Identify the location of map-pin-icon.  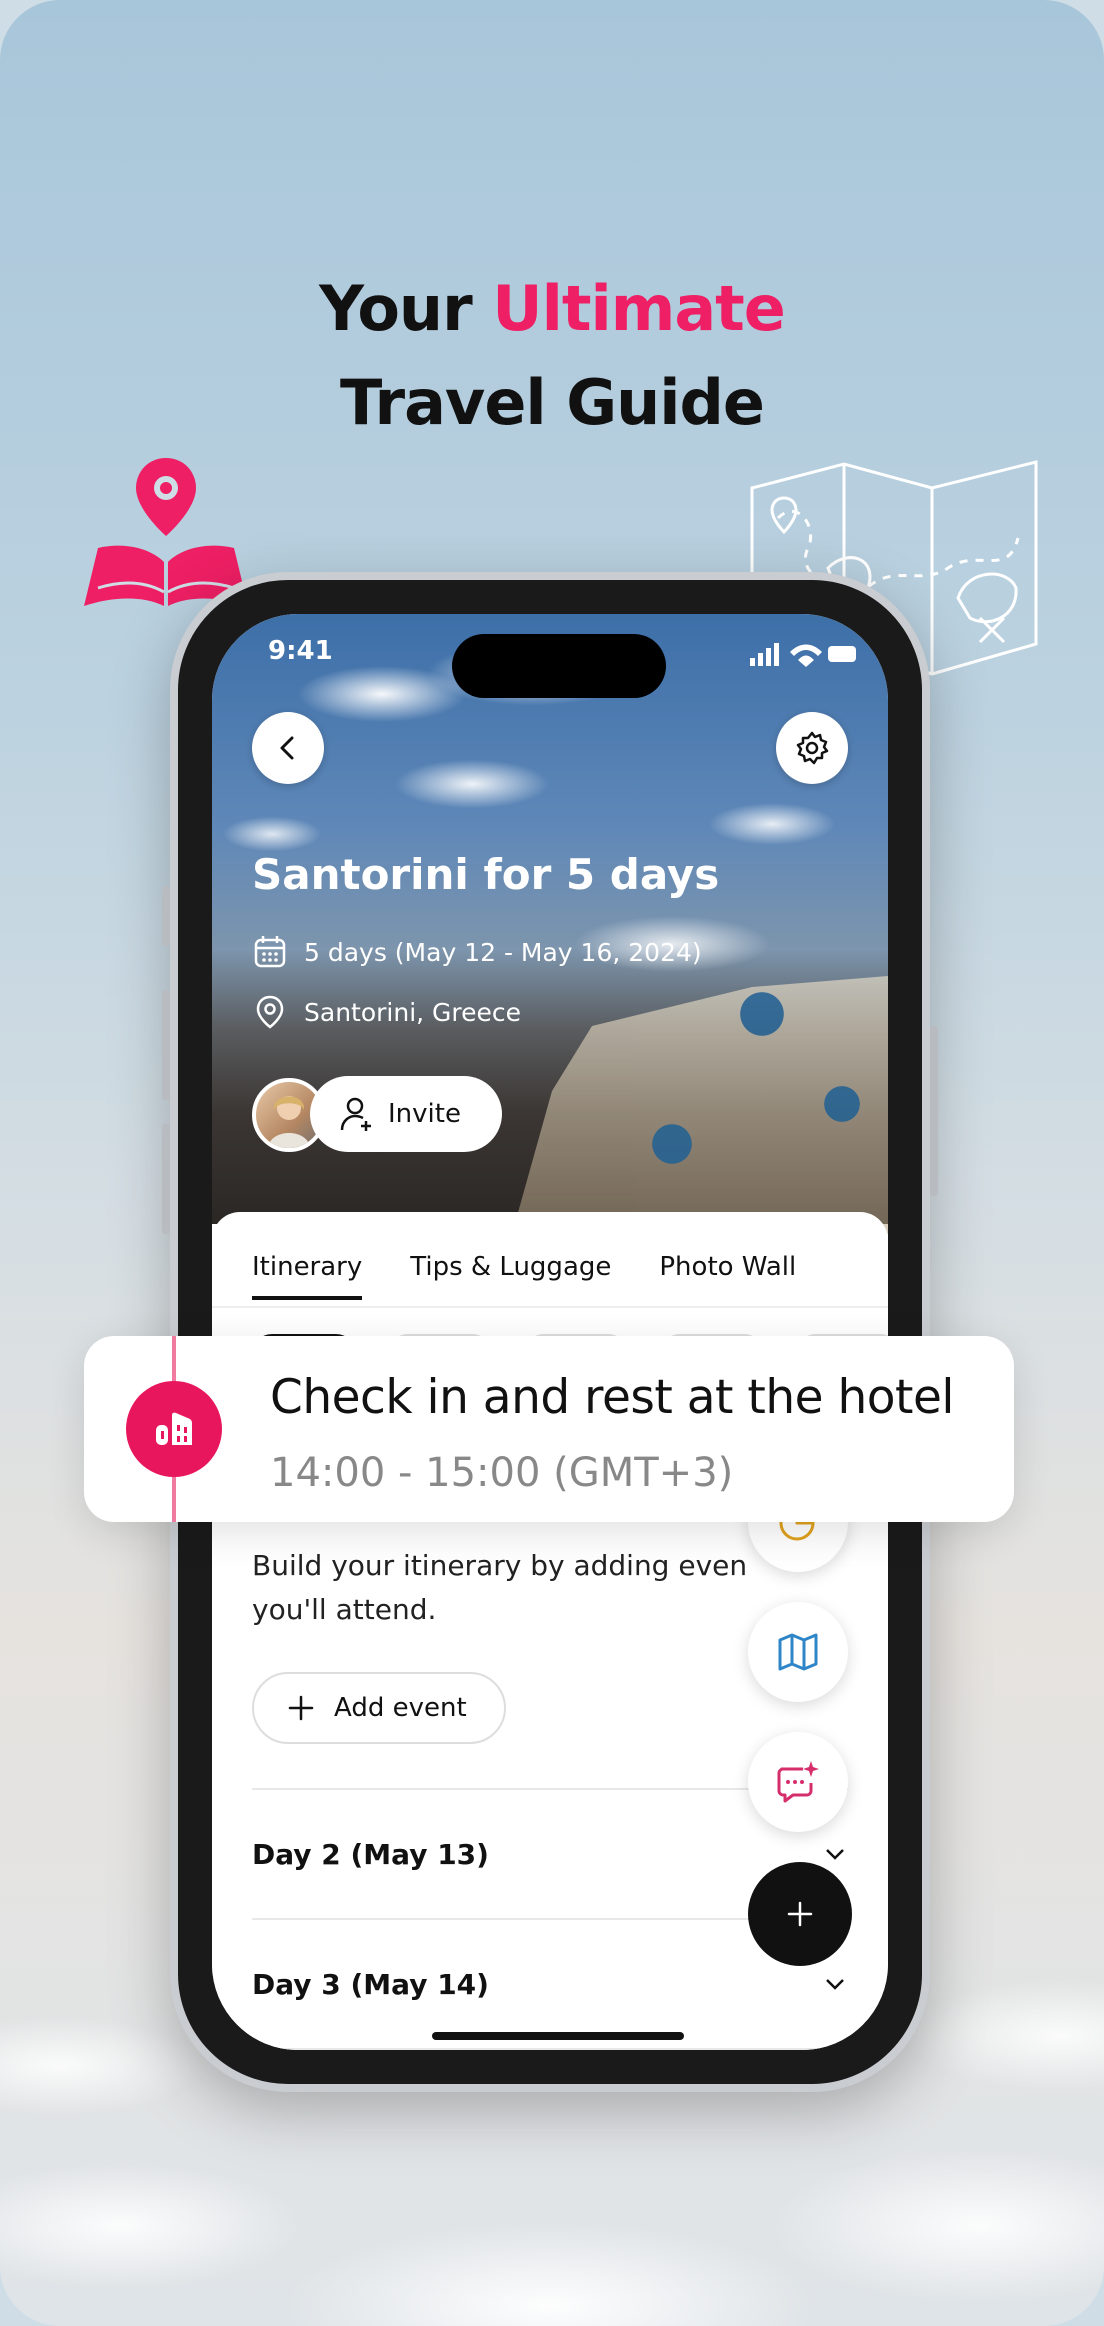
(270, 1012).